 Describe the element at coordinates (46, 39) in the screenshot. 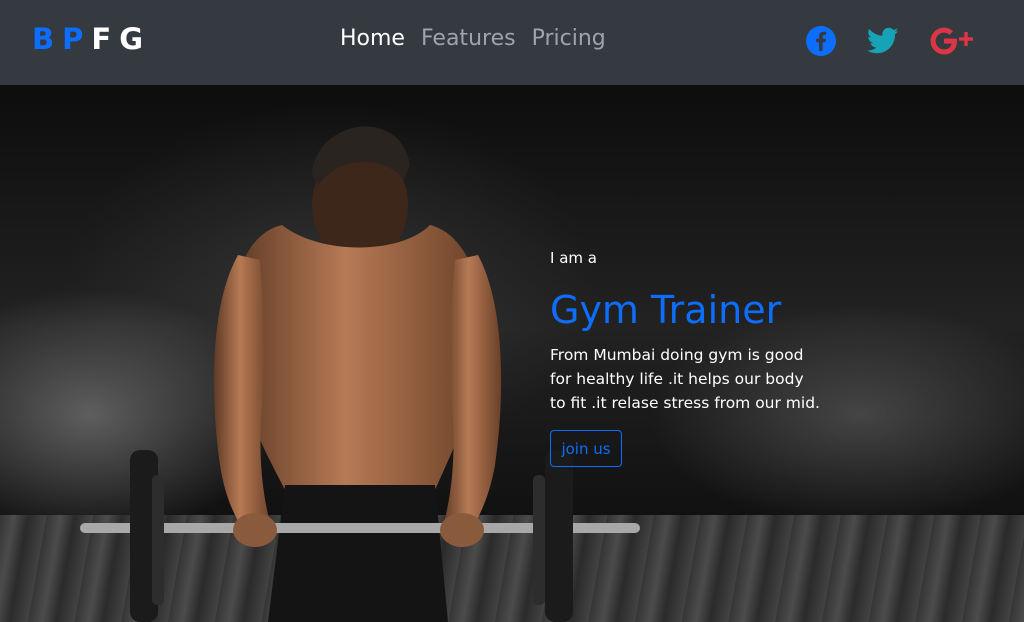

I see `brand-letter-b: B` at that location.